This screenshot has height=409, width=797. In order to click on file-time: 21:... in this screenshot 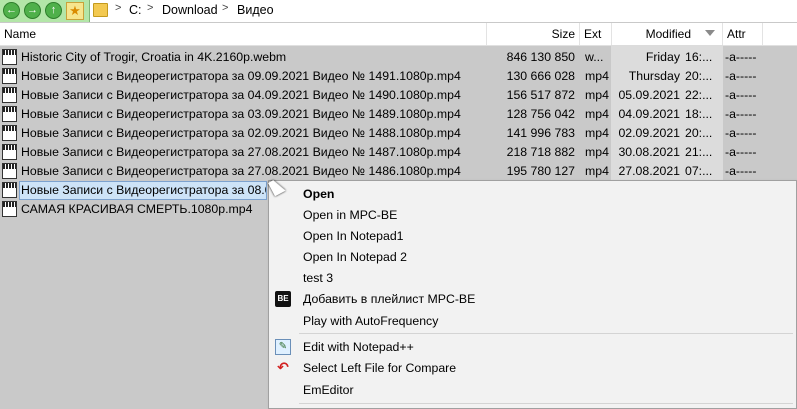, I will do `click(699, 152)`.